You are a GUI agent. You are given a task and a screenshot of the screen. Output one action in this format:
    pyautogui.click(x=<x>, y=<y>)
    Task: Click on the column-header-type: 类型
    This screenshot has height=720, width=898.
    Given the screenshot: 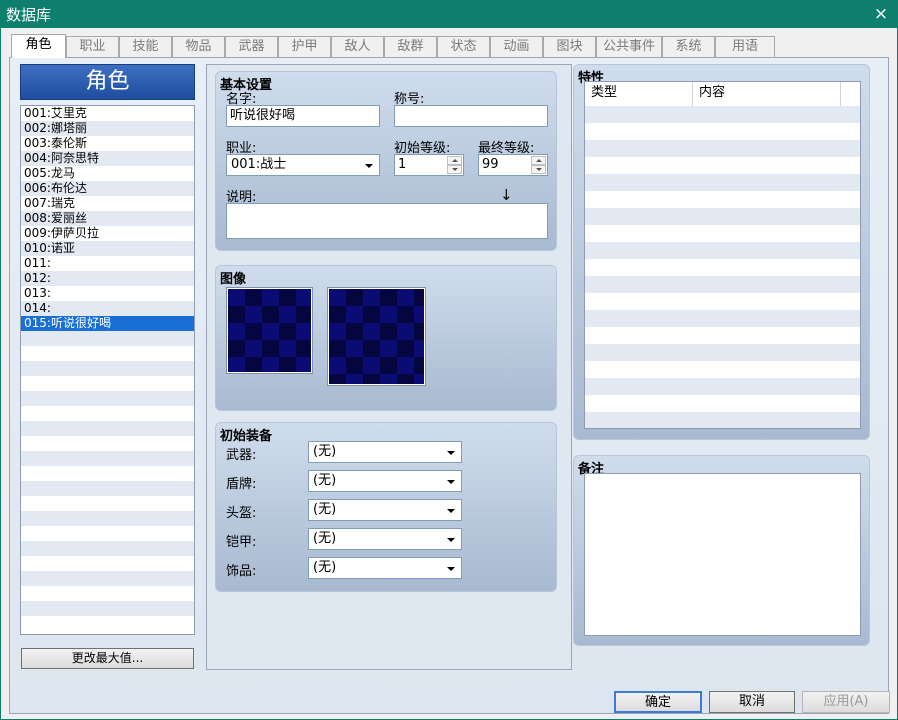 What is the action you would take?
    pyautogui.click(x=639, y=94)
    